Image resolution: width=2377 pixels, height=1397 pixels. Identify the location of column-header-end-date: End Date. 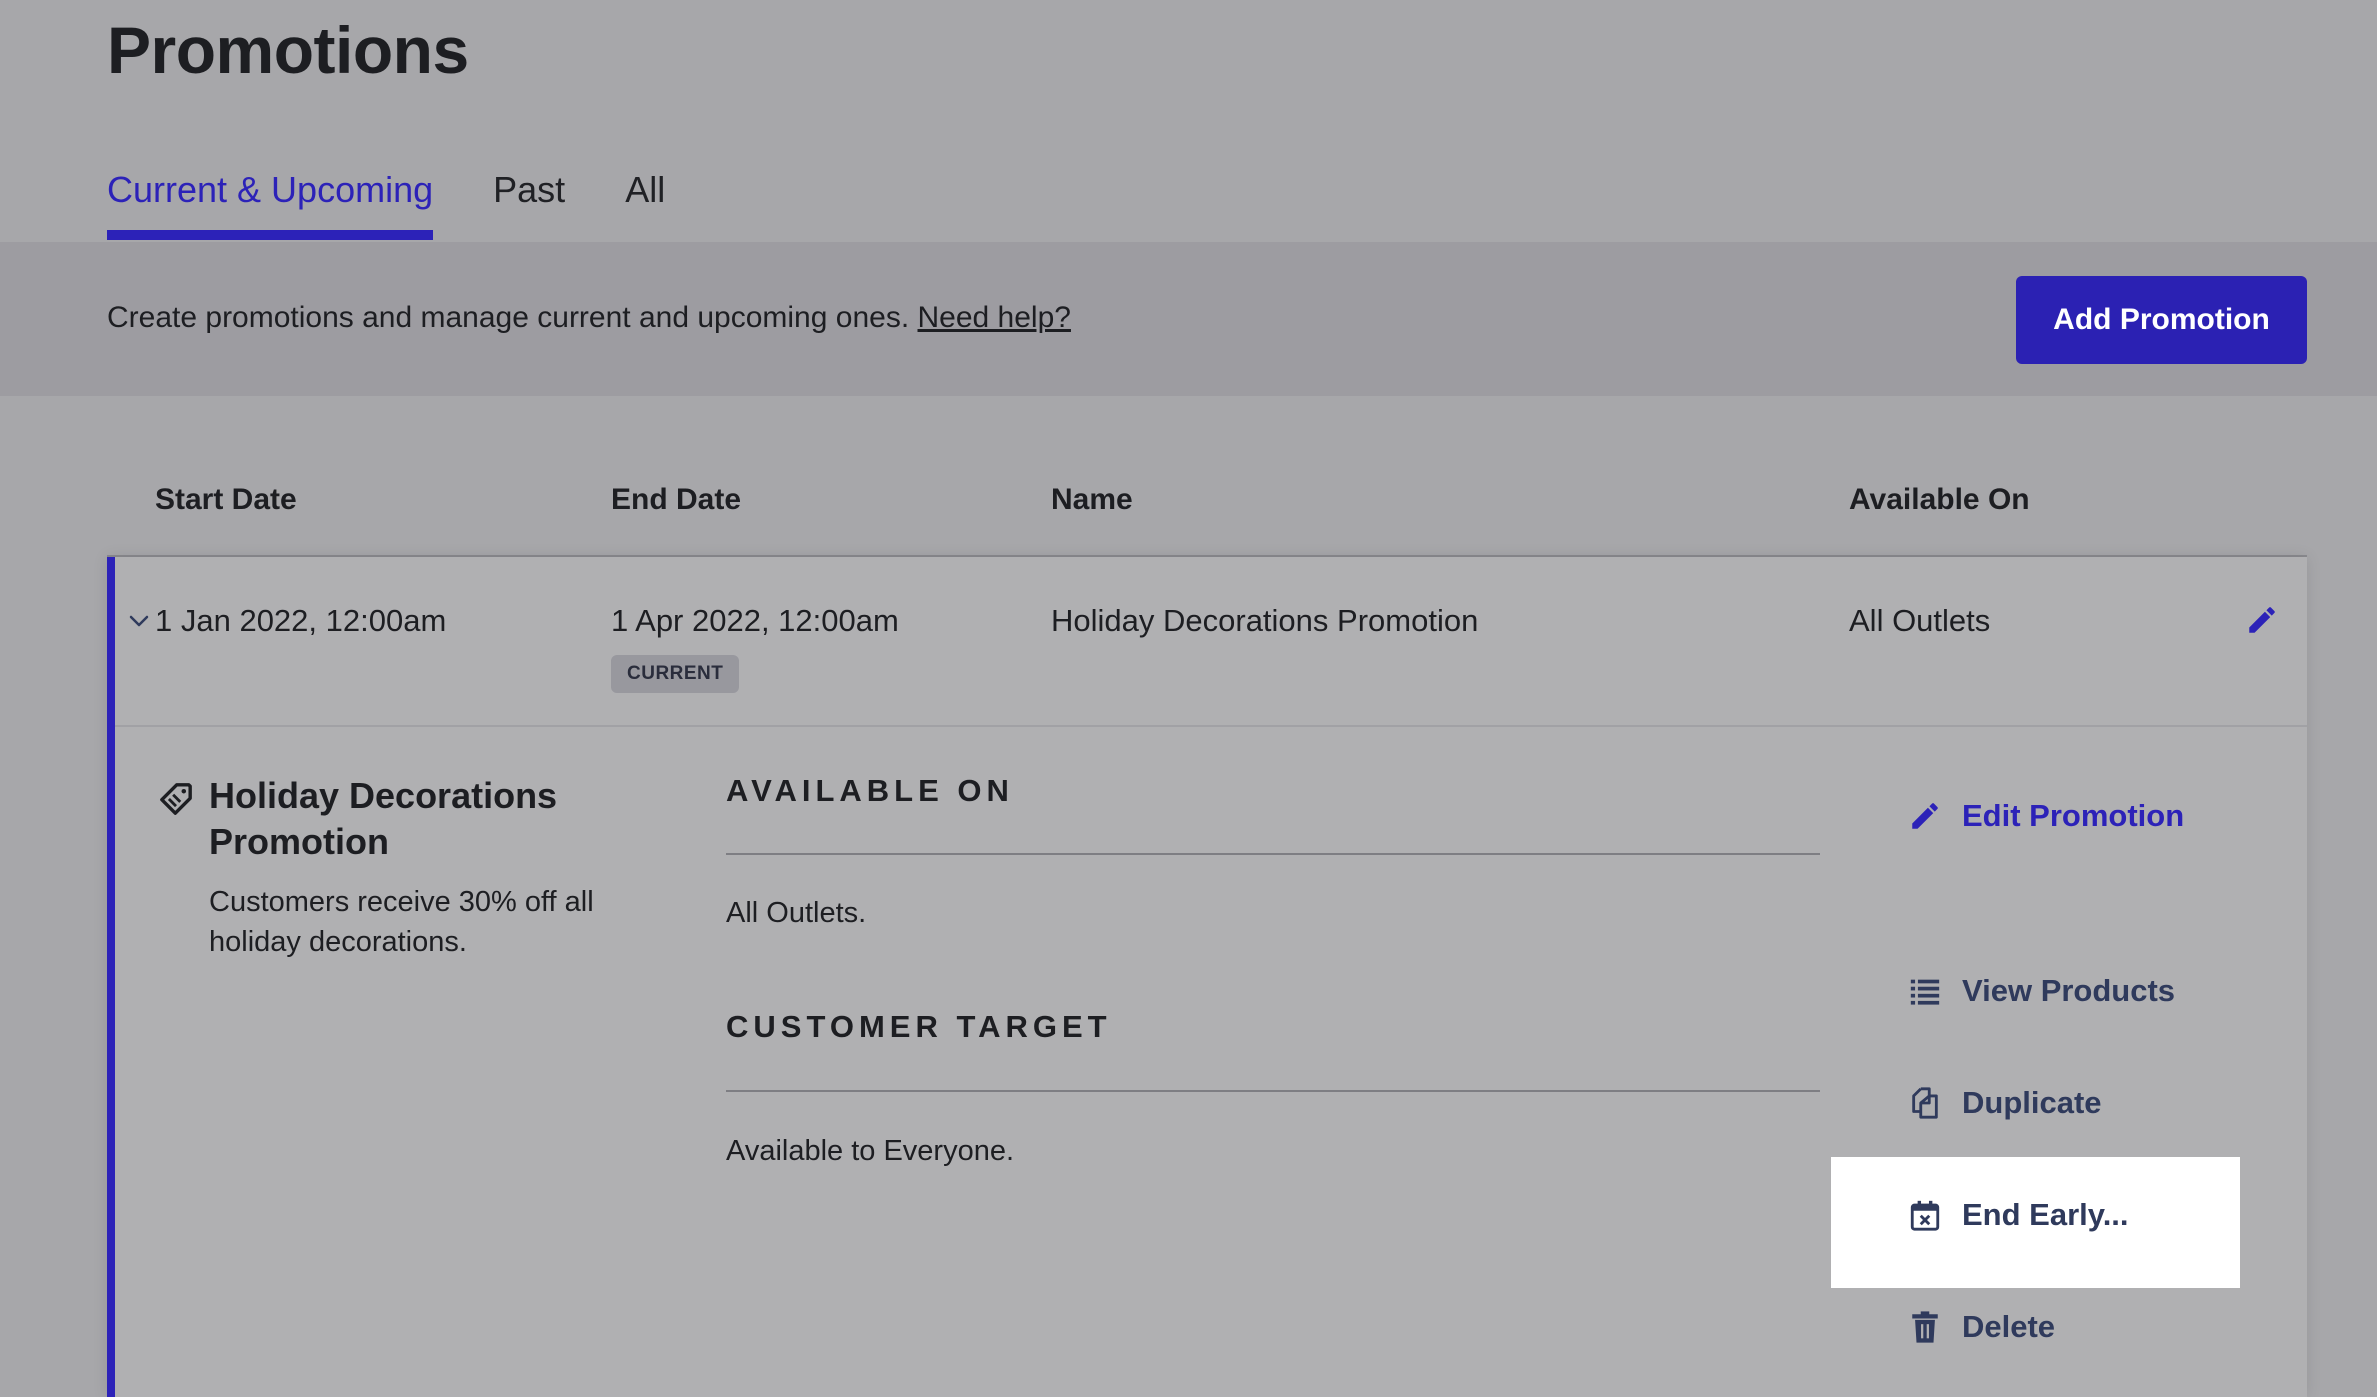
(676, 499).